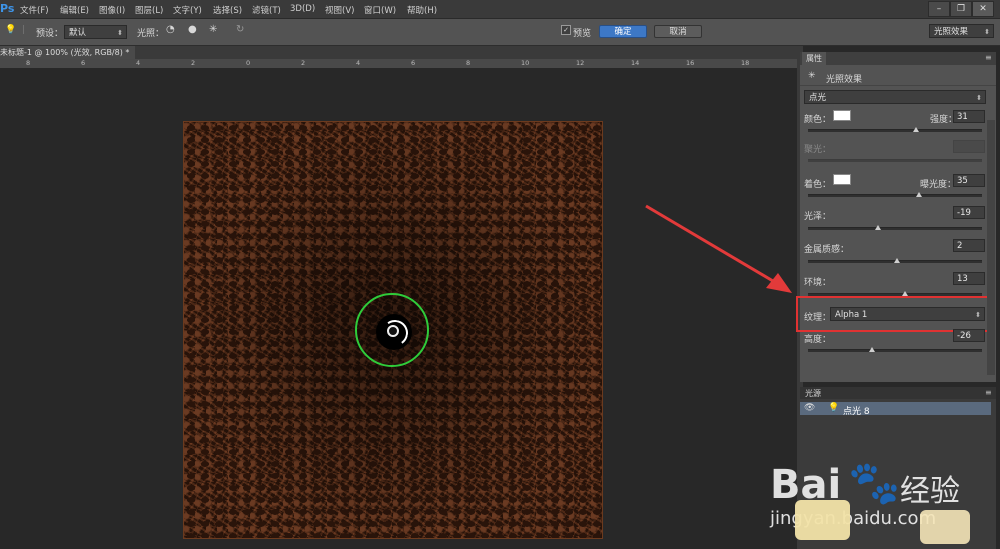 The width and height of the screenshot is (1000, 549). Describe the element at coordinates (818, 150) in the screenshot. I see `hotspot-label: 聚光：` at that location.